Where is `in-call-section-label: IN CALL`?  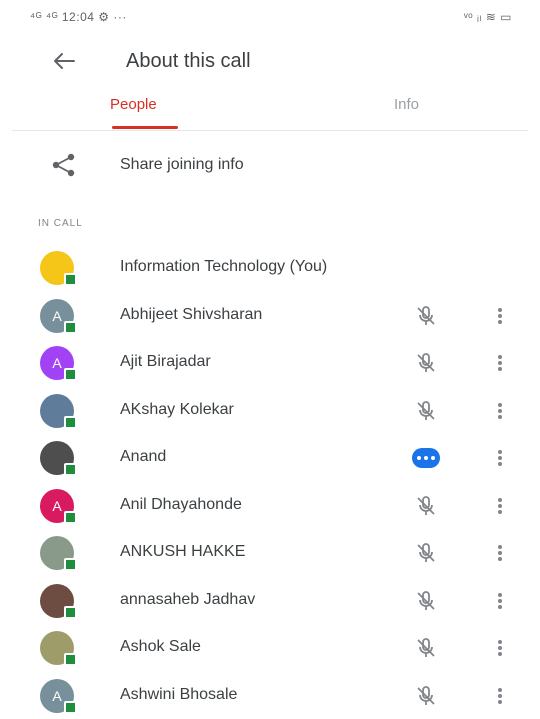
in-call-section-label: IN CALL is located at coordinates (60, 223).